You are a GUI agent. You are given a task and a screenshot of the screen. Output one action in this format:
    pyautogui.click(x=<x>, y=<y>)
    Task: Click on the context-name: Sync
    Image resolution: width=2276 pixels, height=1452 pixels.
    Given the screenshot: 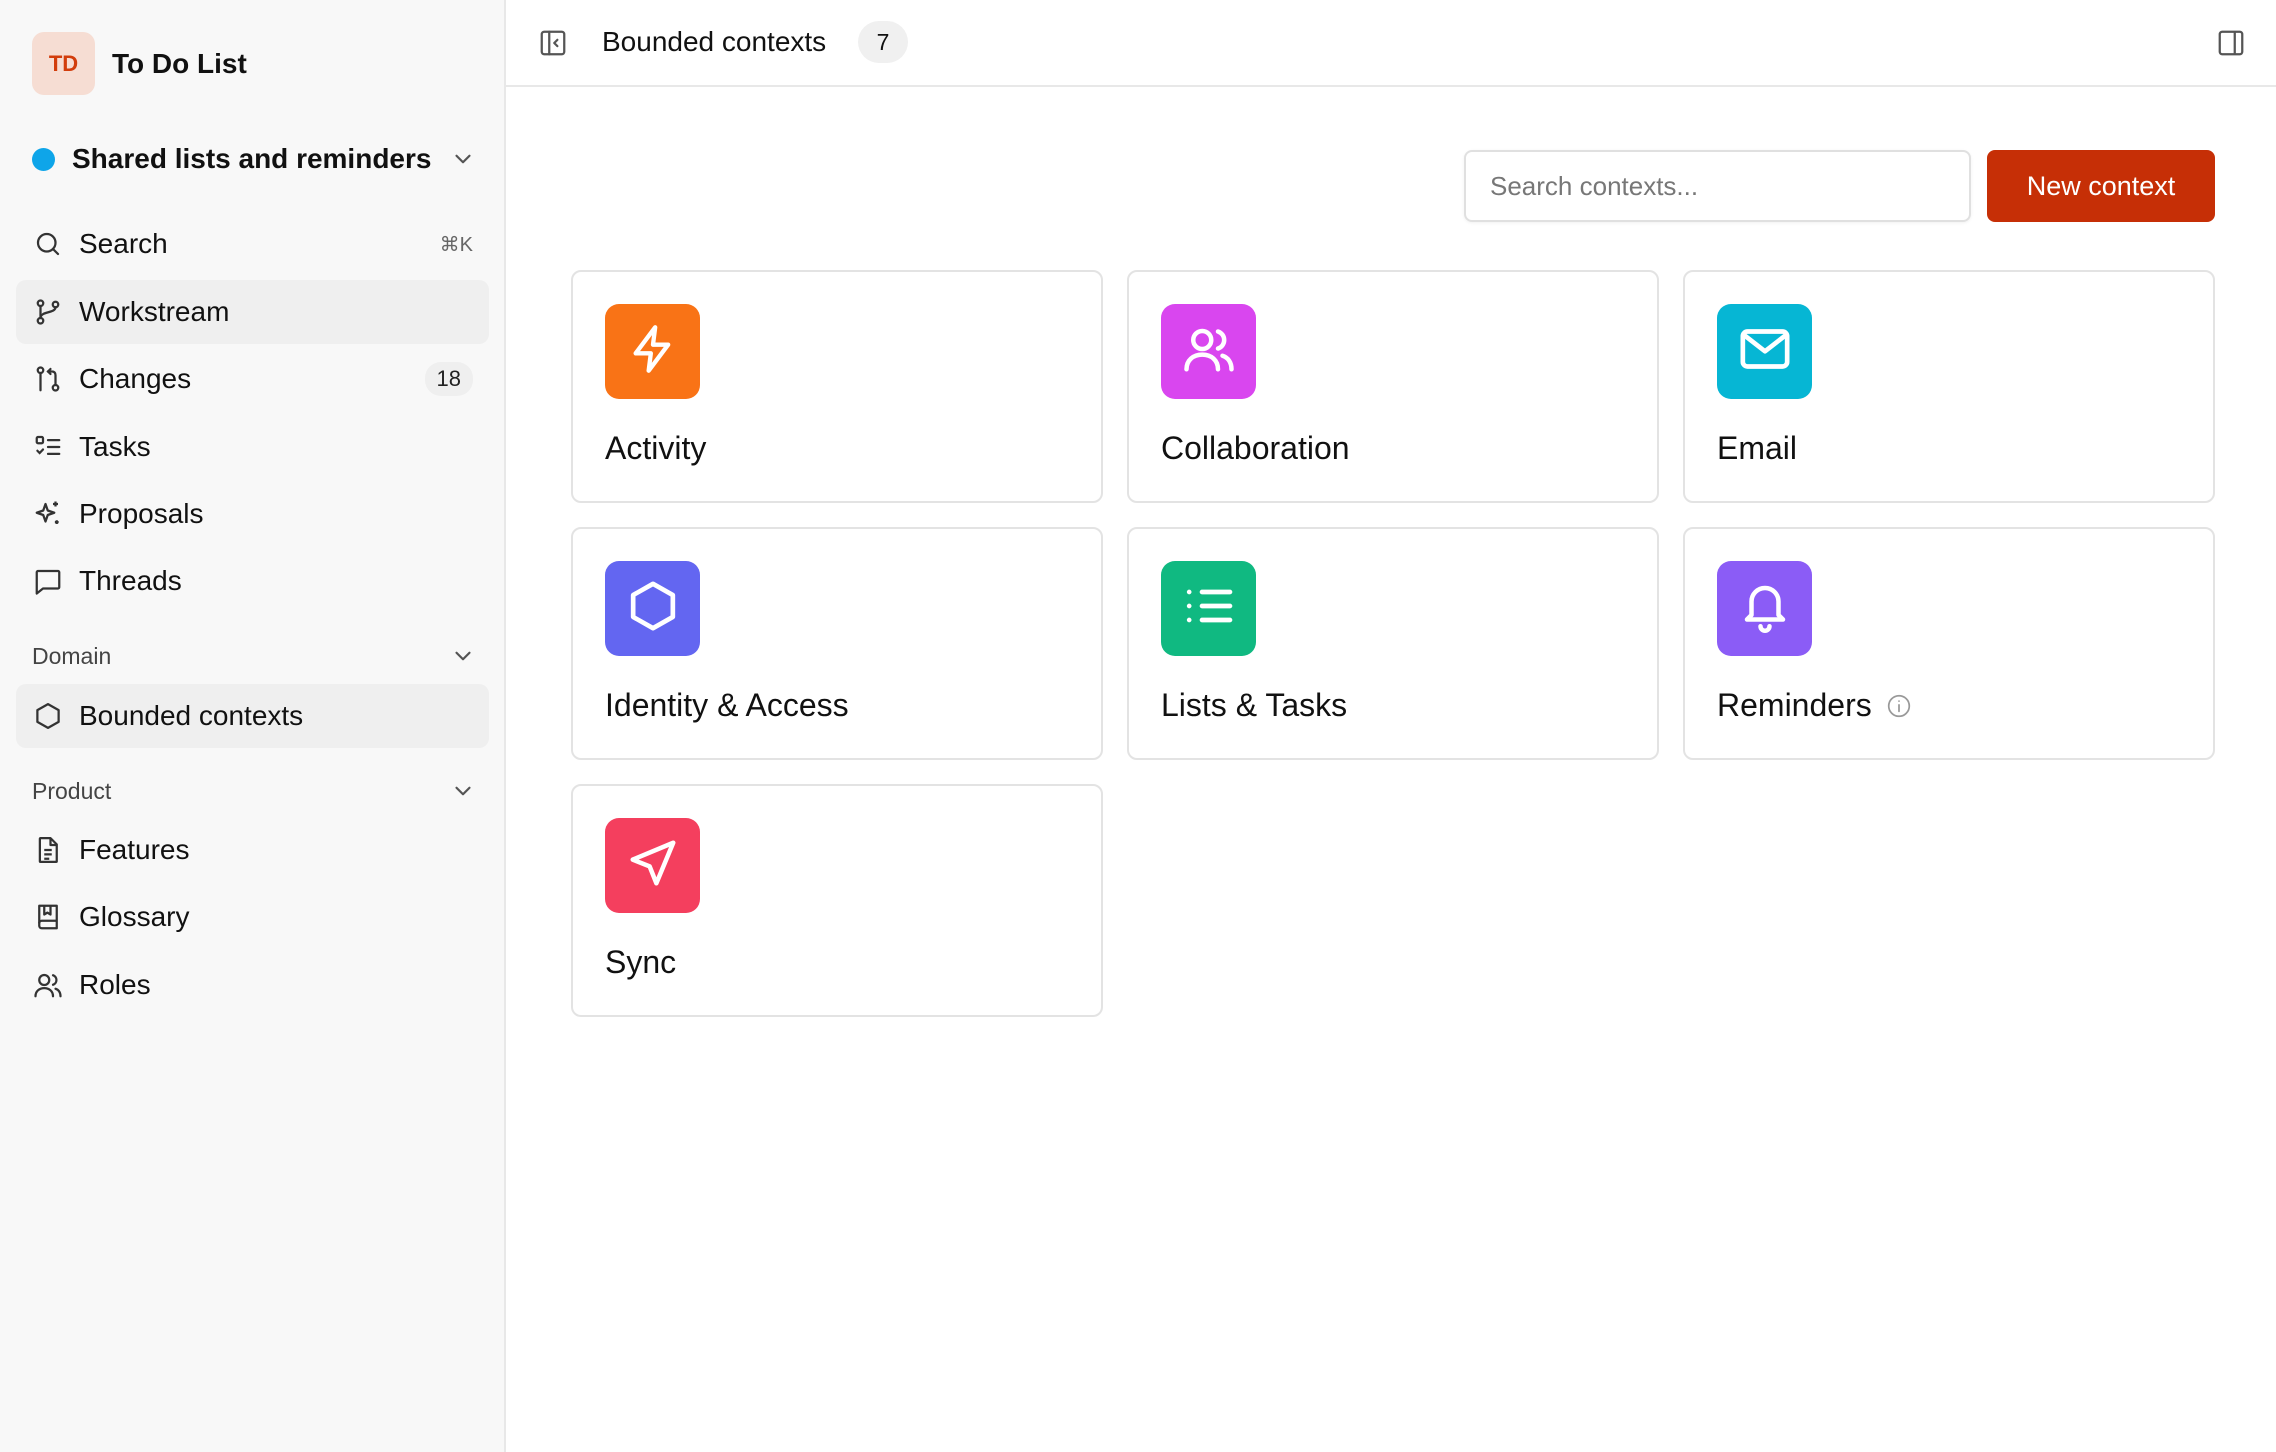 What is the action you would take?
    pyautogui.click(x=641, y=962)
    